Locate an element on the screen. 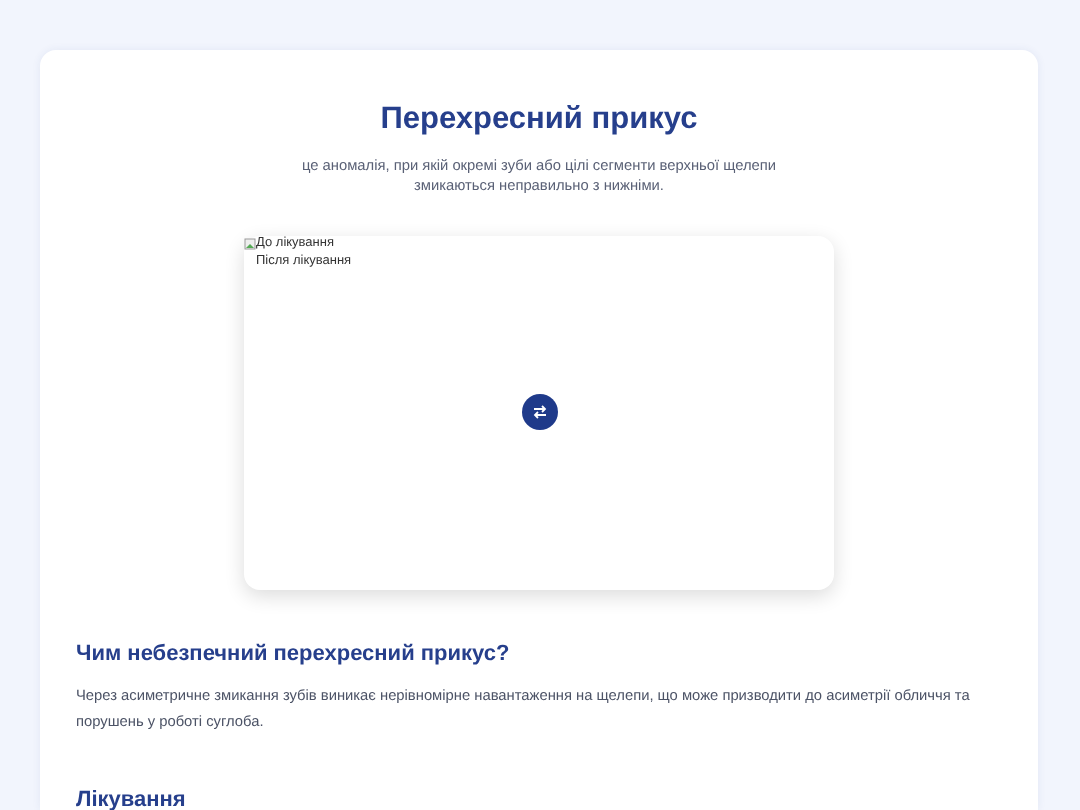 This screenshot has width=1080, height=810. section-heading: Лікування is located at coordinates (132, 799).